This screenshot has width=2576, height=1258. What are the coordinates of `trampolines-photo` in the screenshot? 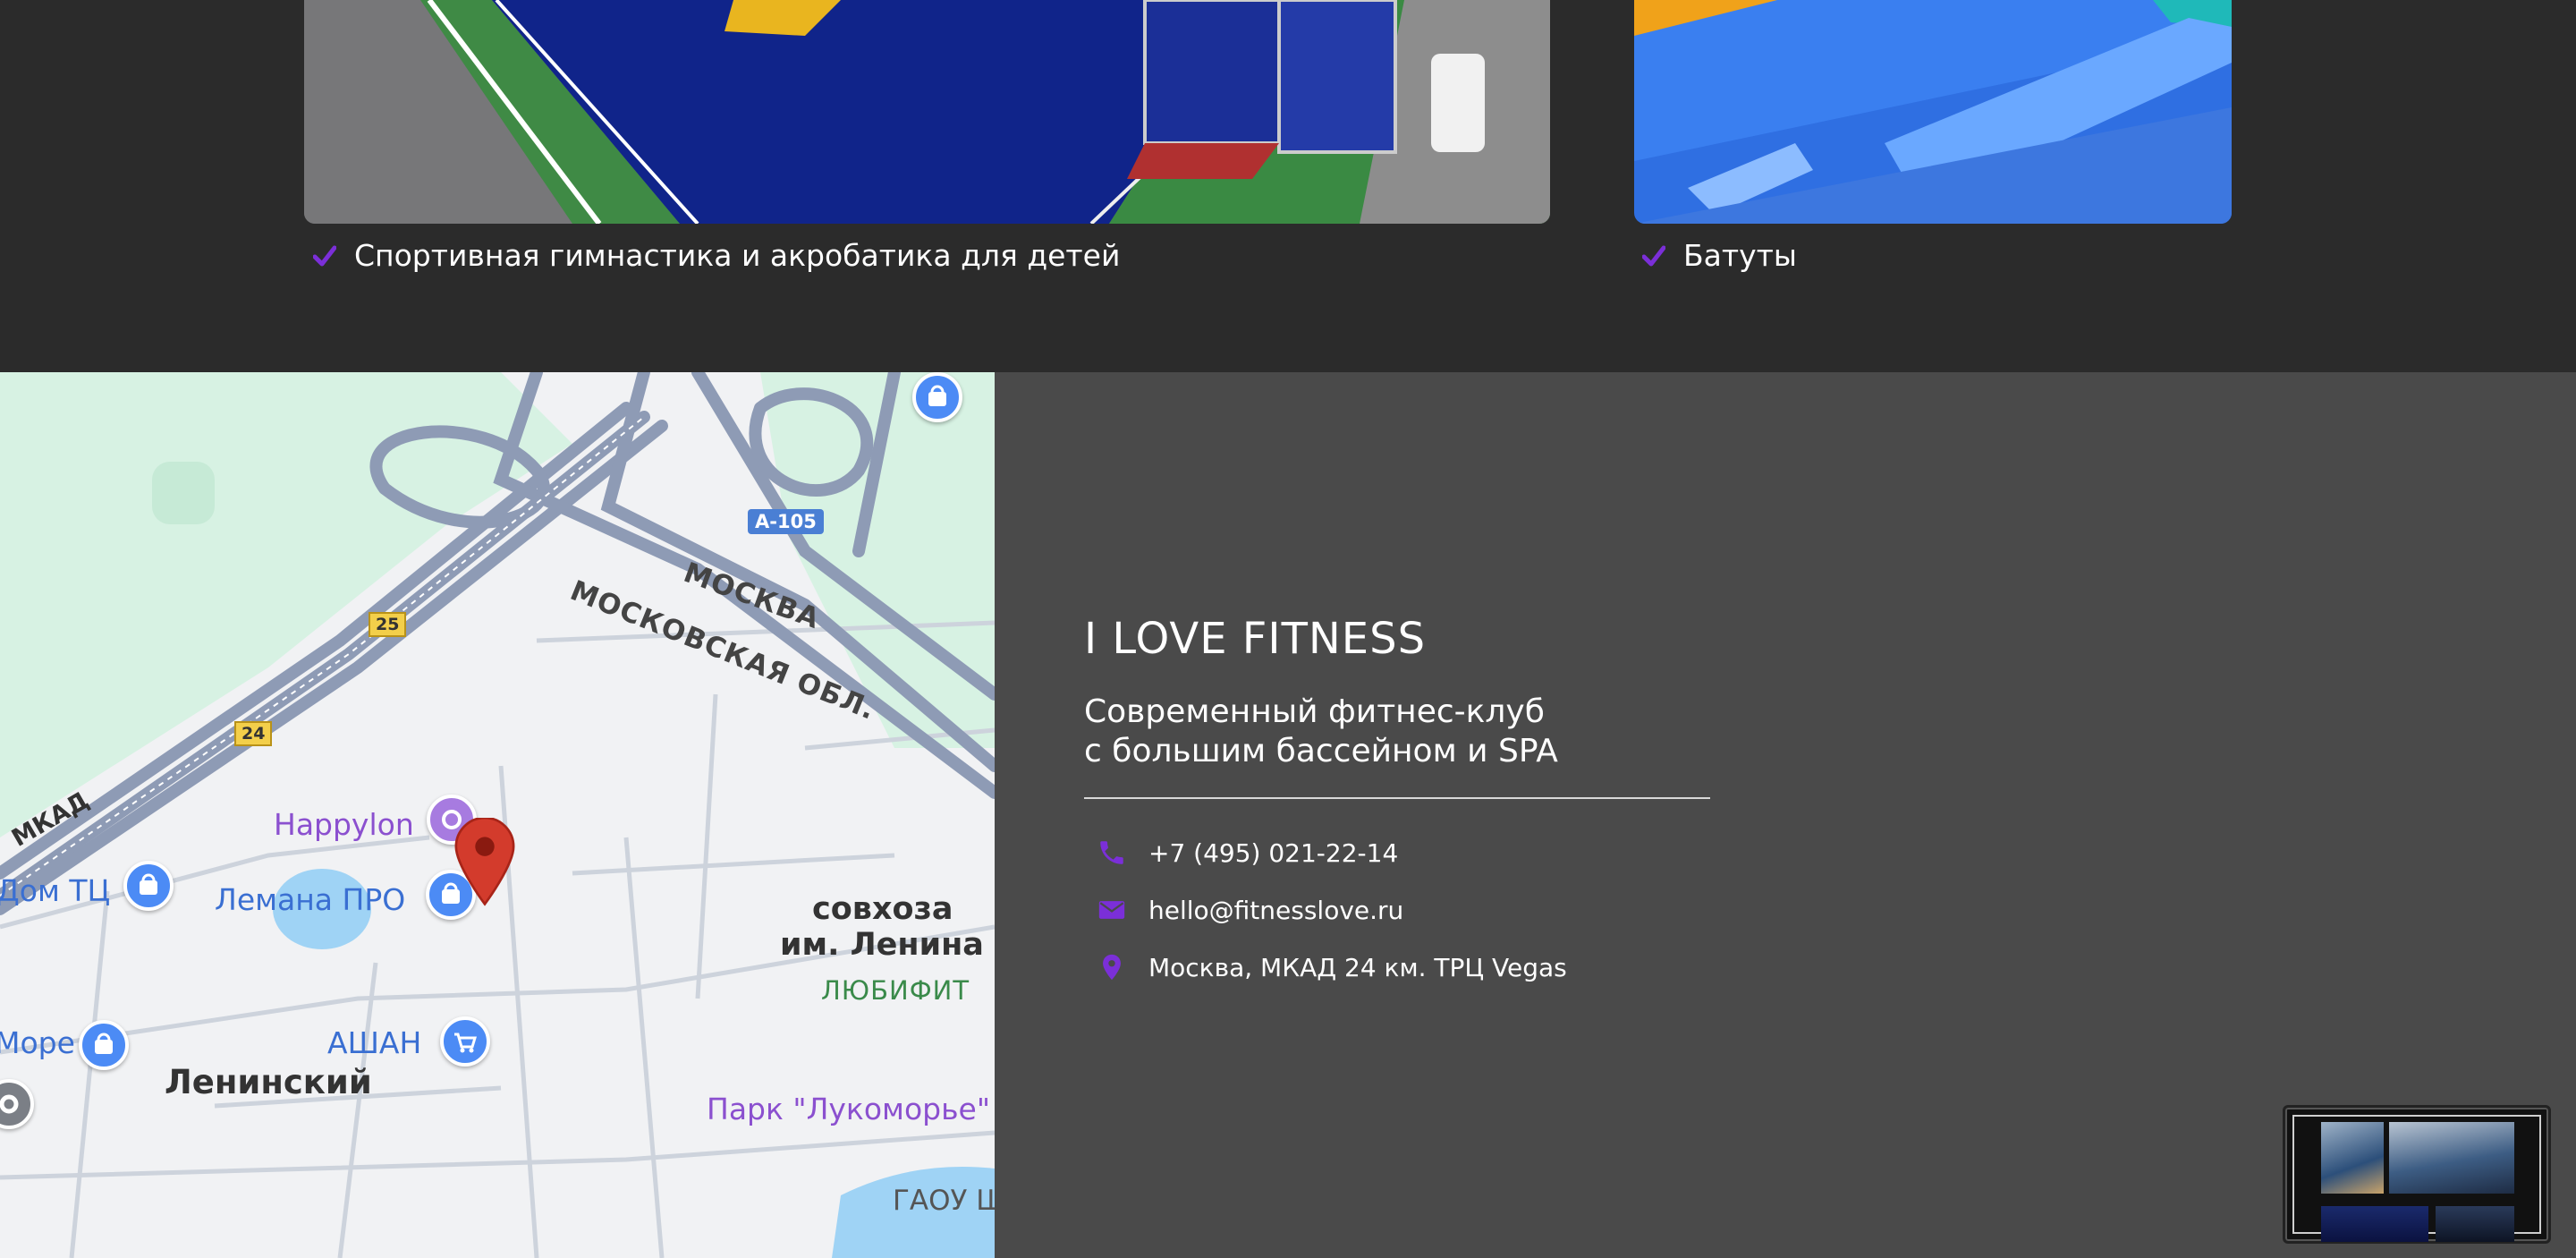 It's located at (1933, 112).